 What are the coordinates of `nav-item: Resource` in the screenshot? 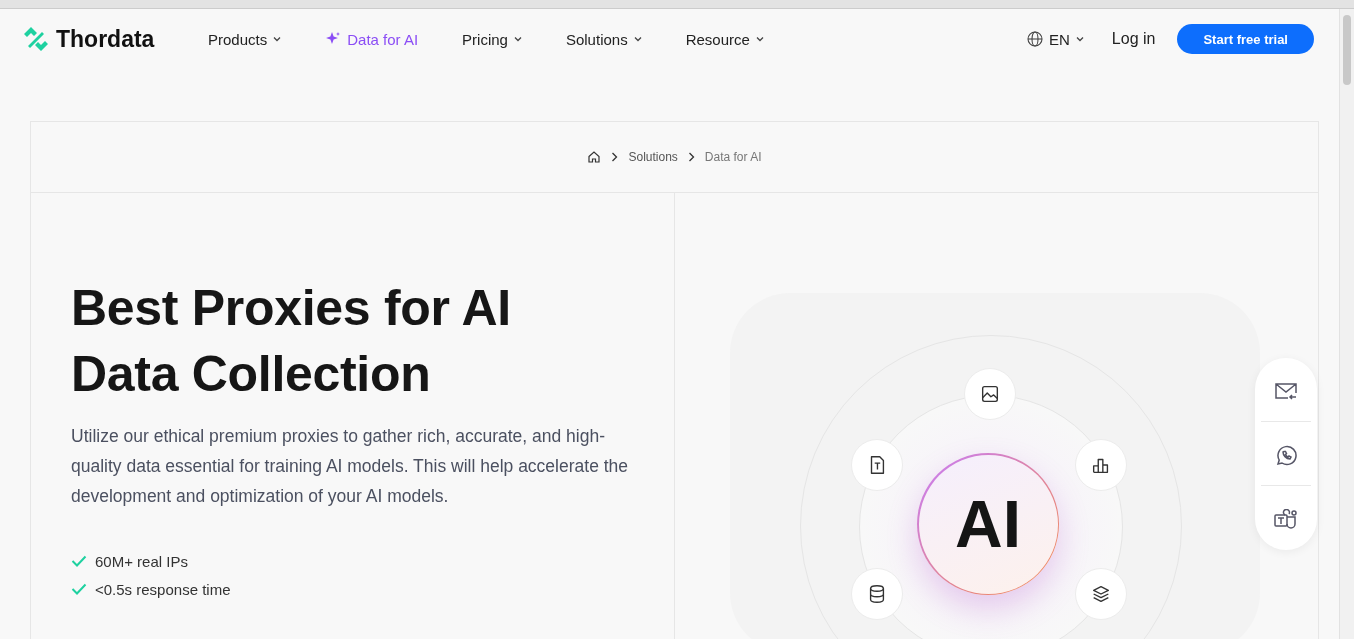 It's located at (724, 39).